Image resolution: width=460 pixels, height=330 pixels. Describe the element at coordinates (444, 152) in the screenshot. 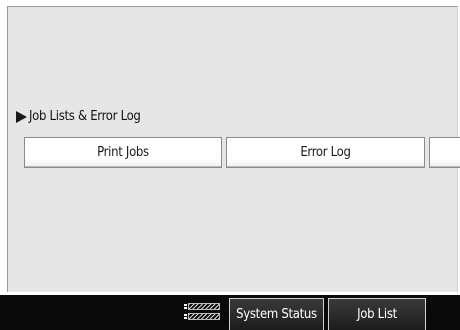

I see `next-button-partial` at that location.